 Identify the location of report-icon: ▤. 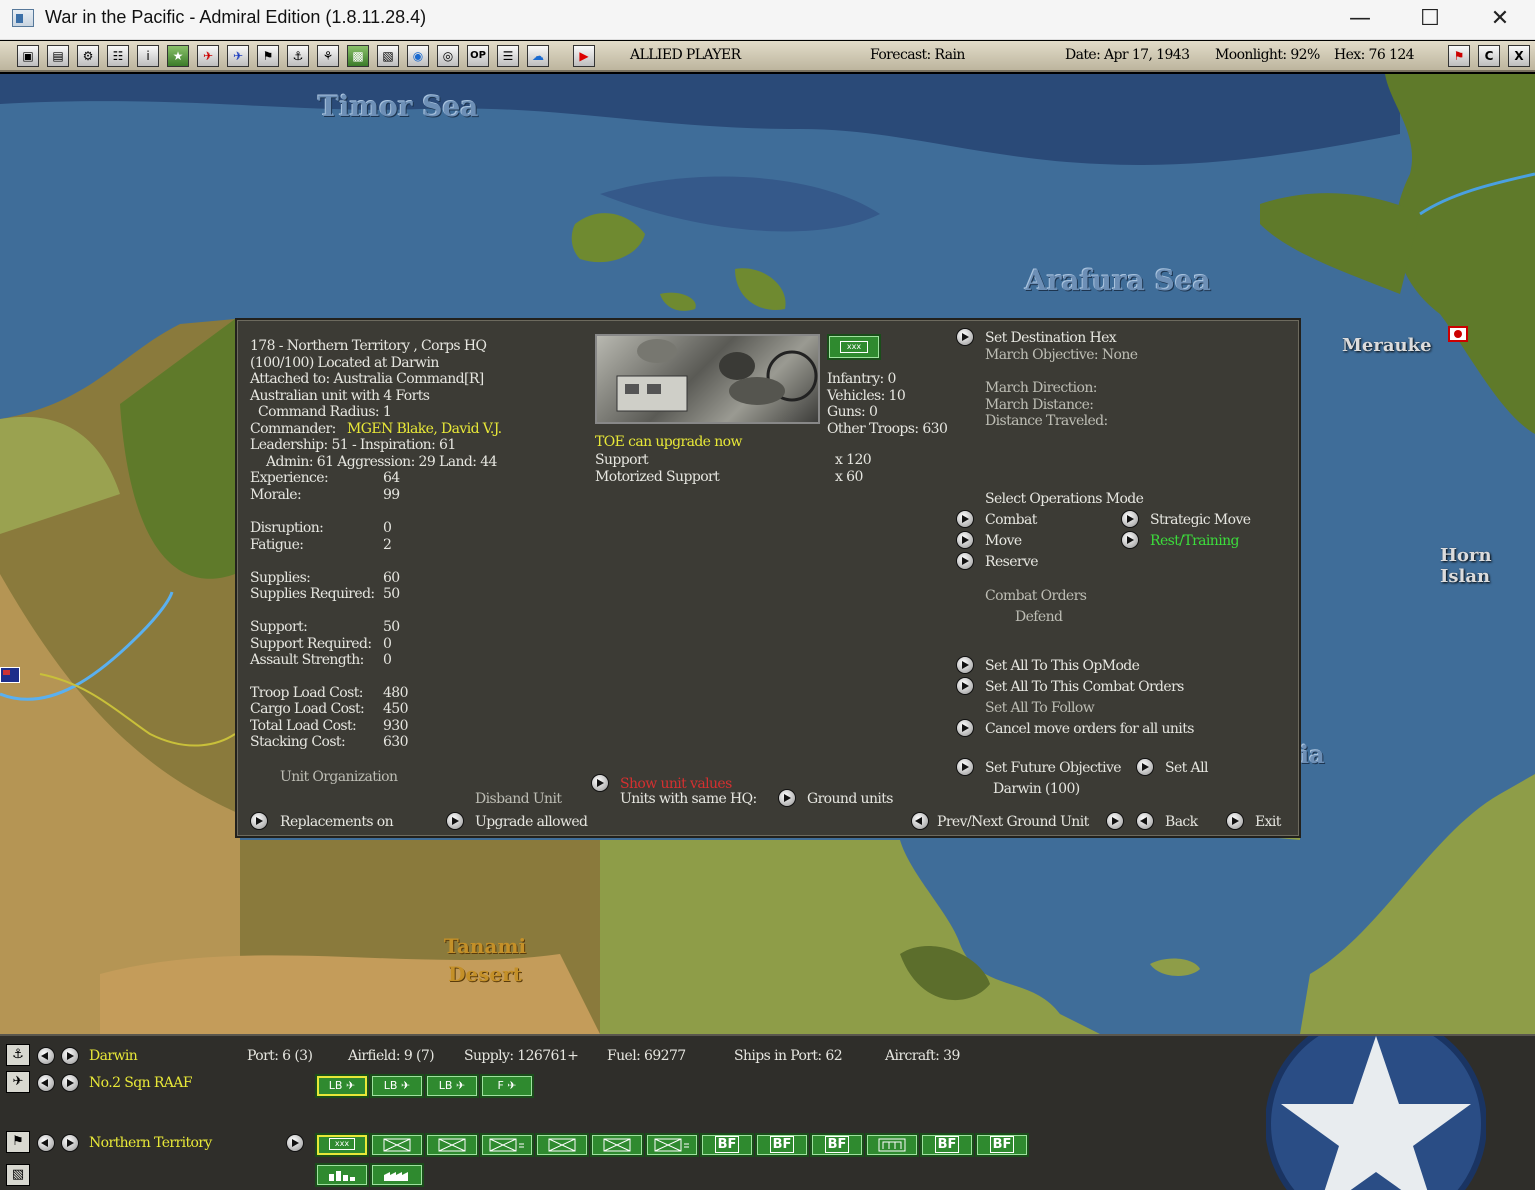
(58, 56).